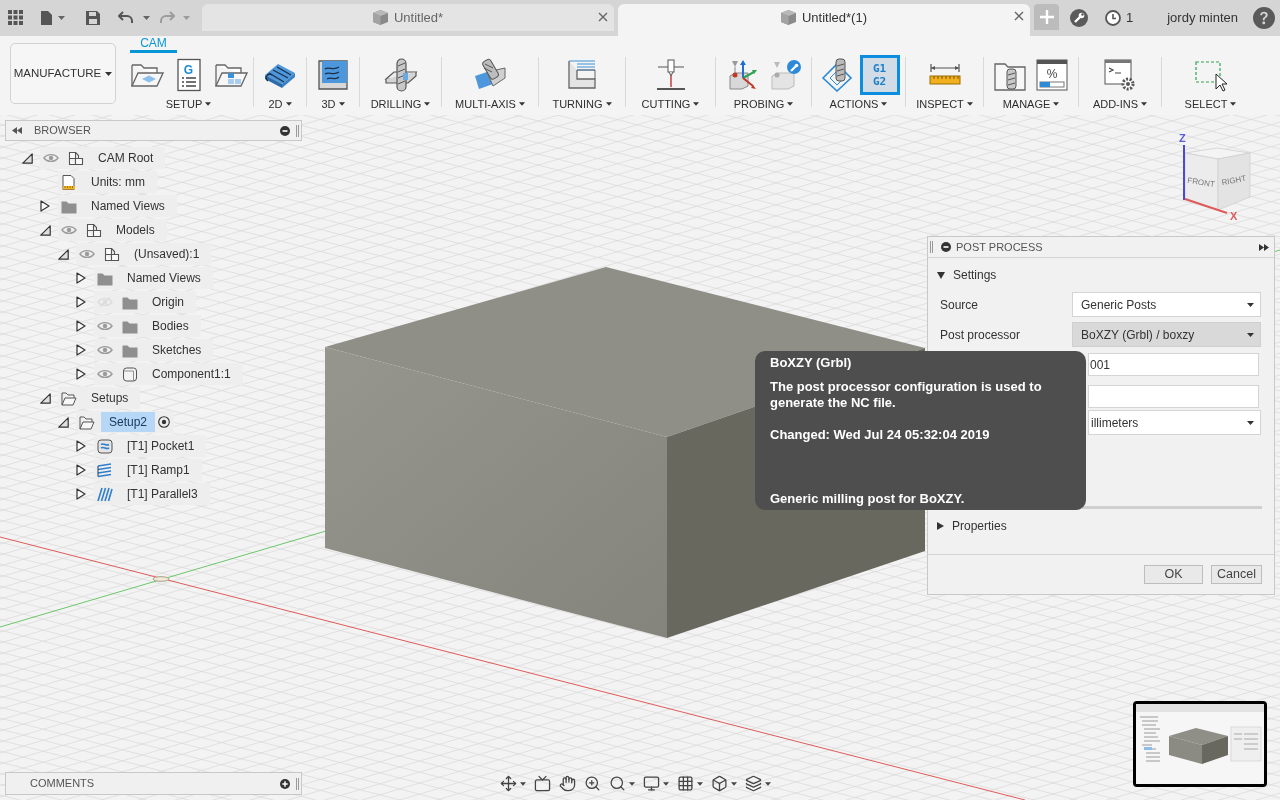  I want to click on group-menu-button: PROBING, so click(763, 104).